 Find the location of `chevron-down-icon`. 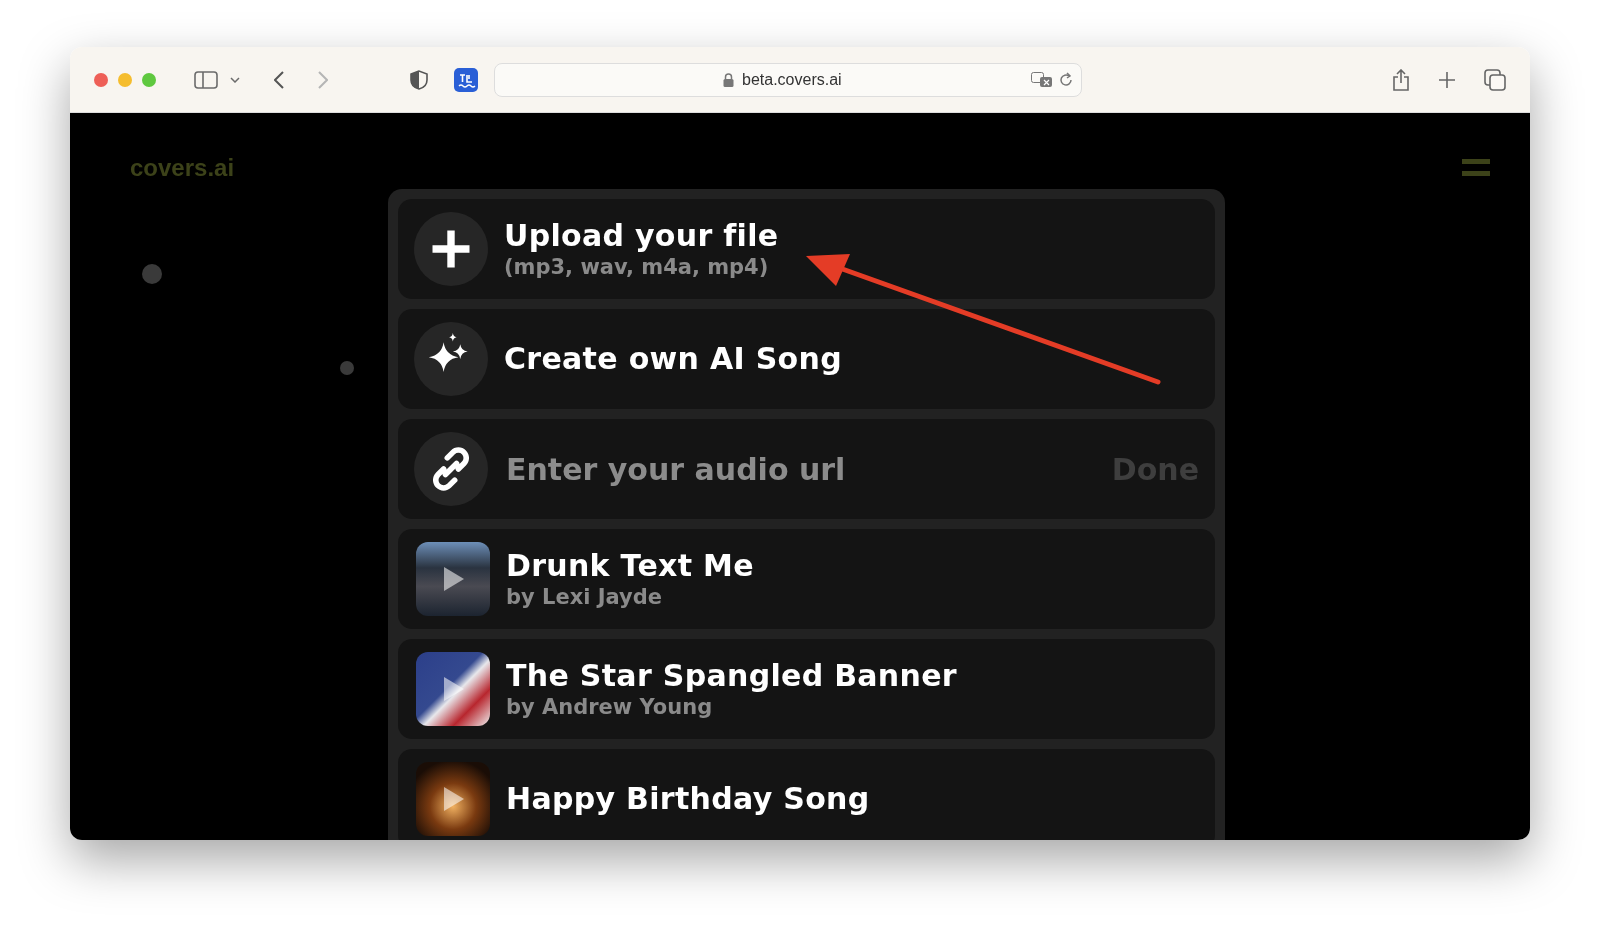

chevron-down-icon is located at coordinates (235, 79).